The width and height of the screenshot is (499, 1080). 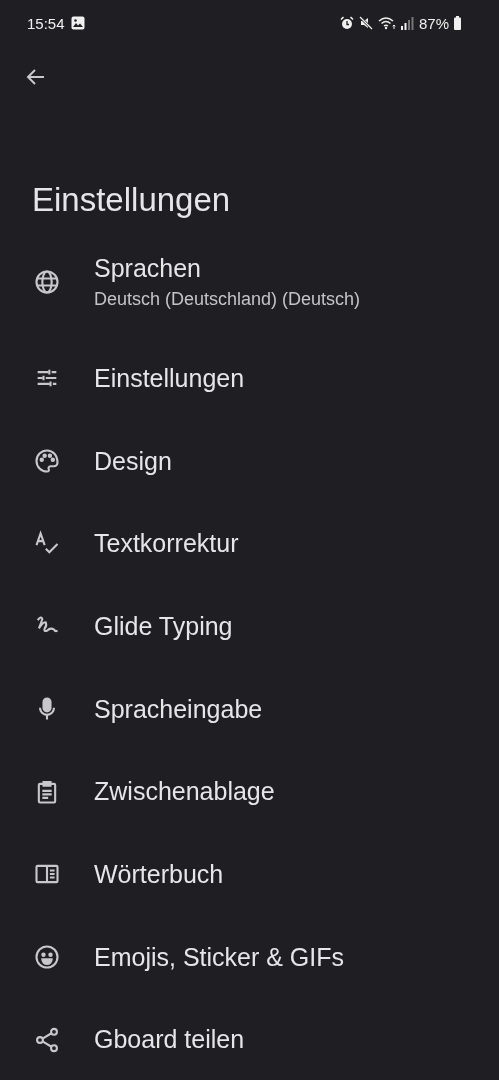 What do you see at coordinates (46, 23) in the screenshot?
I see `status-time: 15:54` at bounding box center [46, 23].